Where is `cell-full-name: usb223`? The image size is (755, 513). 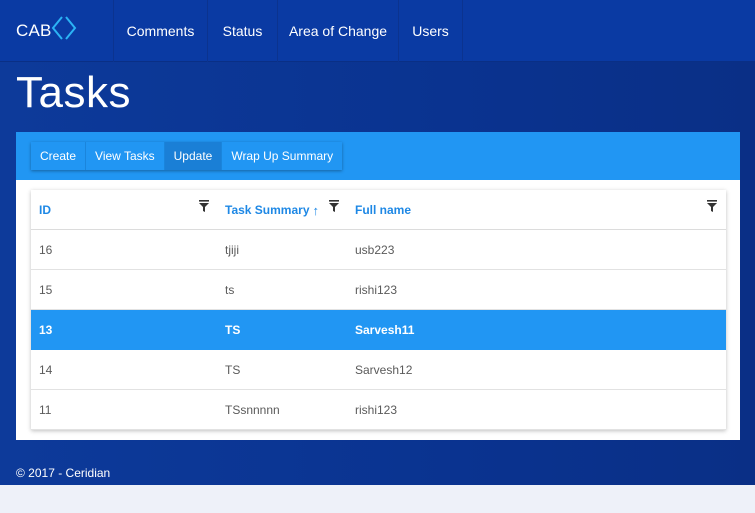
cell-full-name: usb223 is located at coordinates (375, 250).